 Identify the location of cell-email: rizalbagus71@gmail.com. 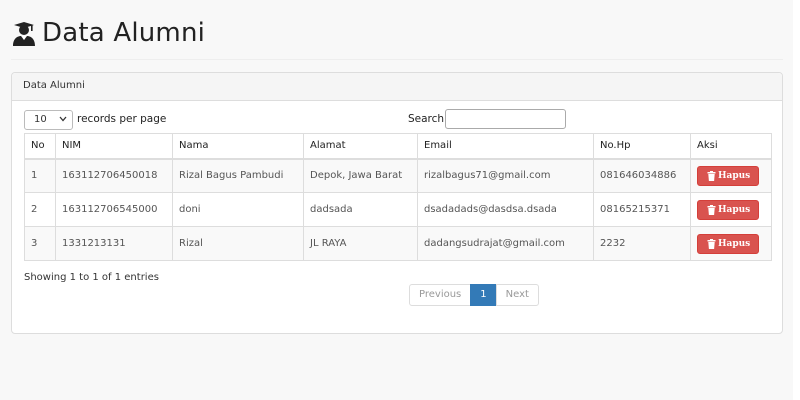
(505, 175).